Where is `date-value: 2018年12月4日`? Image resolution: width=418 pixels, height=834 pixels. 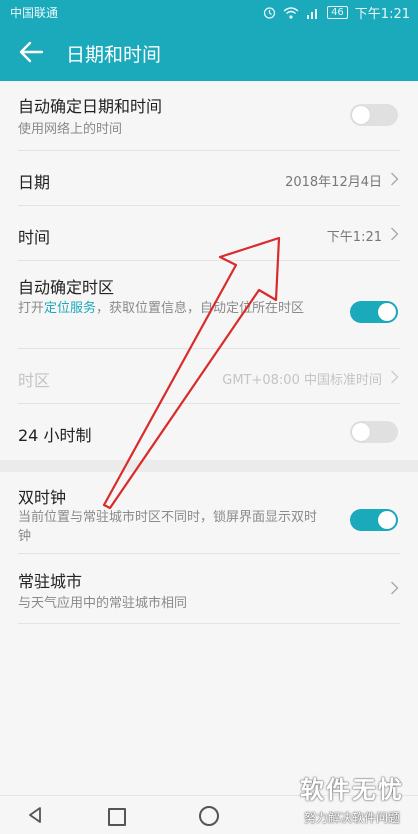
date-value: 2018年12月4日 is located at coordinates (333, 182).